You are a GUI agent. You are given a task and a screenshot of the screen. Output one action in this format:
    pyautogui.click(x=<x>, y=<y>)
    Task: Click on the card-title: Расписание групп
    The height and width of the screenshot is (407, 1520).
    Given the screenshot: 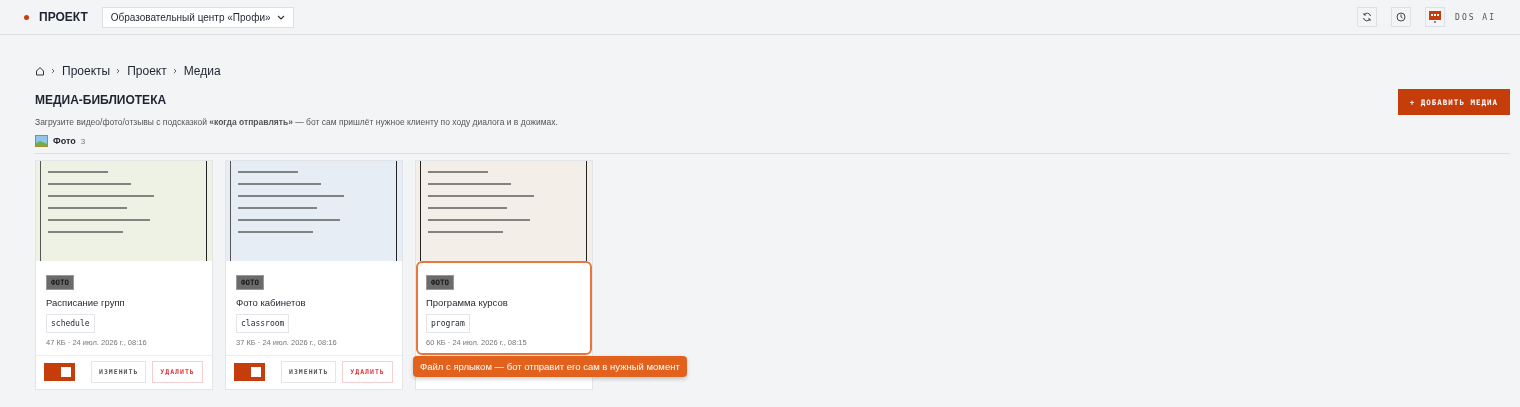 What is the action you would take?
    pyautogui.click(x=86, y=302)
    